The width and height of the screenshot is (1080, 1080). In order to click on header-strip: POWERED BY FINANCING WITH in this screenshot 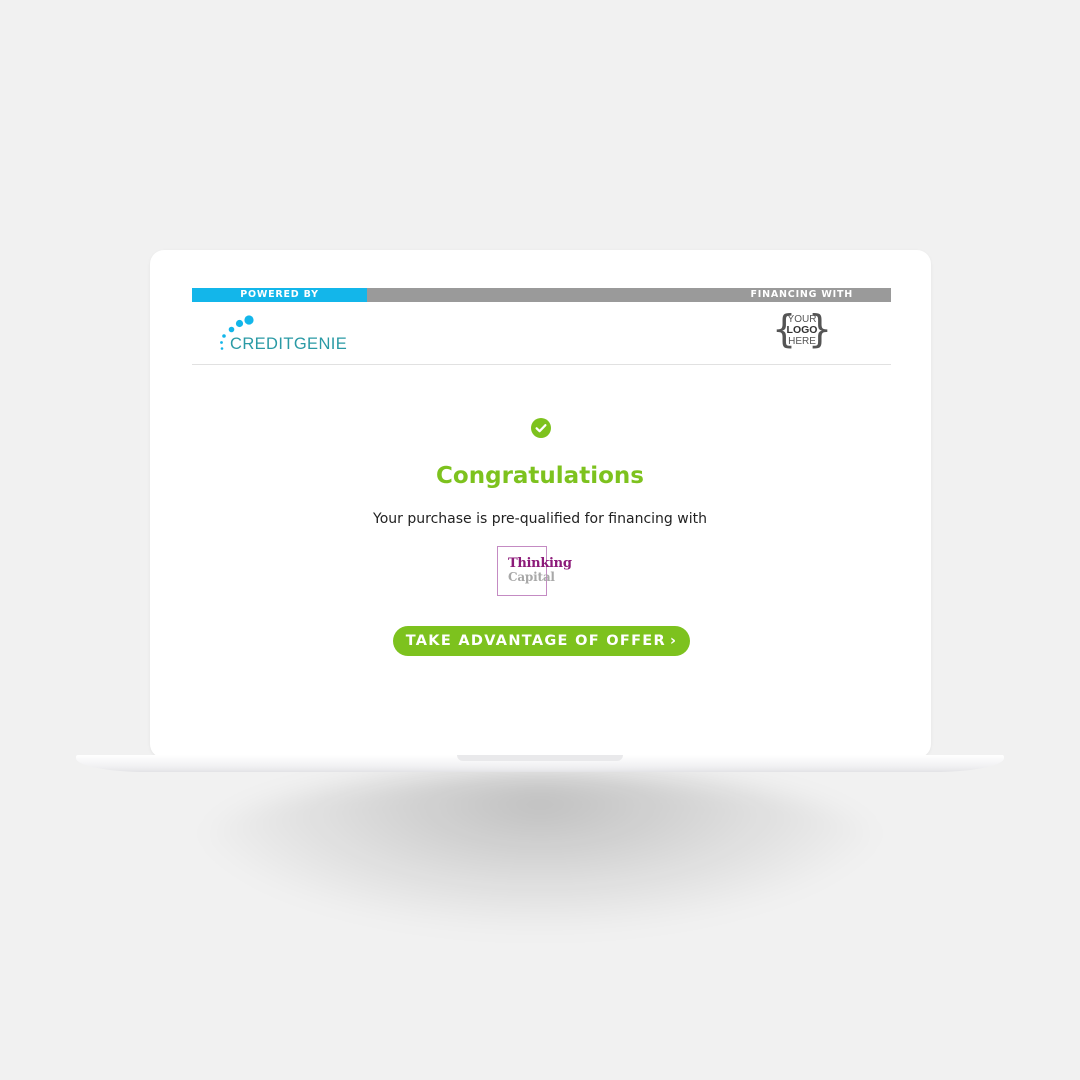, I will do `click(541, 295)`.